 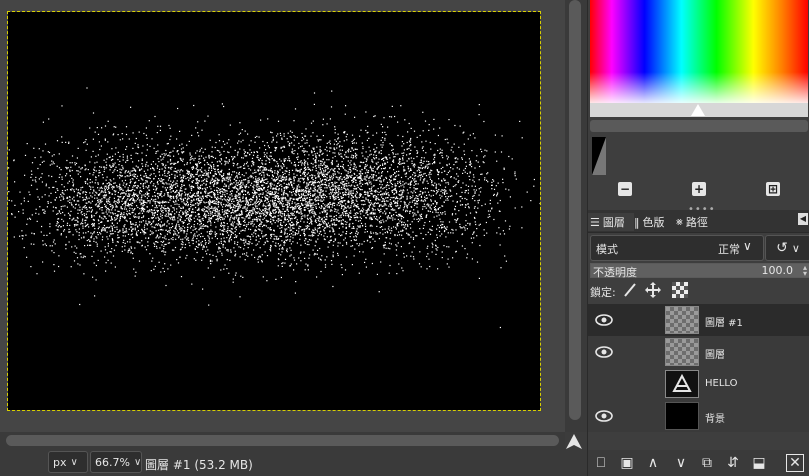 What do you see at coordinates (795, 463) in the screenshot?
I see `delete-layer-icon: ✕` at bounding box center [795, 463].